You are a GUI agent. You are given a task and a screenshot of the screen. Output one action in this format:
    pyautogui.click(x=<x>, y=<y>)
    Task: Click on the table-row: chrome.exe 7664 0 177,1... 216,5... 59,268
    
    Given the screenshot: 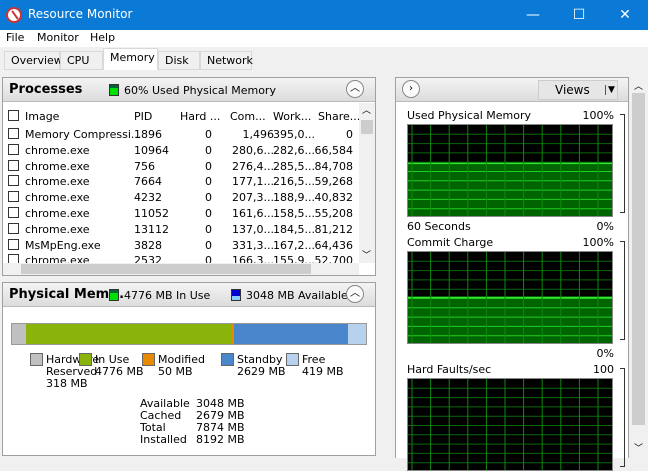 What is the action you would take?
    pyautogui.click(x=180, y=182)
    